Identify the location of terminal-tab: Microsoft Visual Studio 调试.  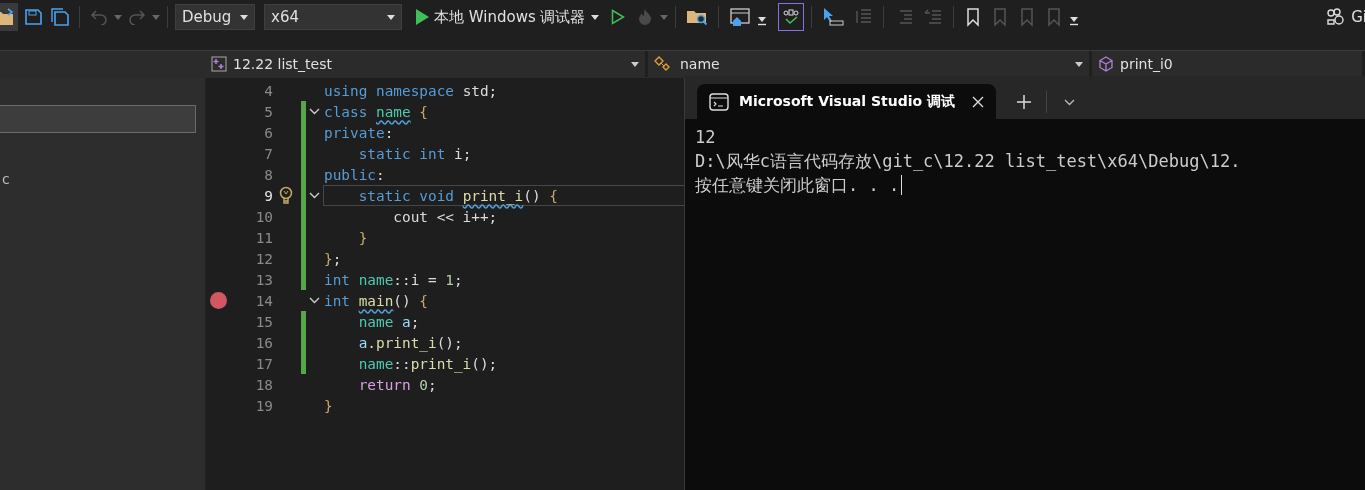
(846, 101).